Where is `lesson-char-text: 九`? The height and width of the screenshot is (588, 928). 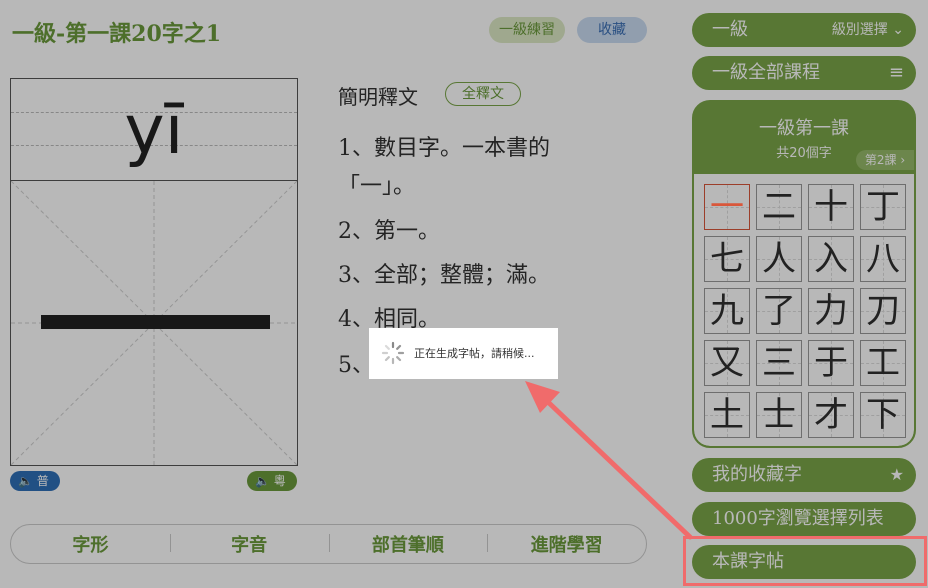
lesson-char-text: 九 is located at coordinates (727, 311).